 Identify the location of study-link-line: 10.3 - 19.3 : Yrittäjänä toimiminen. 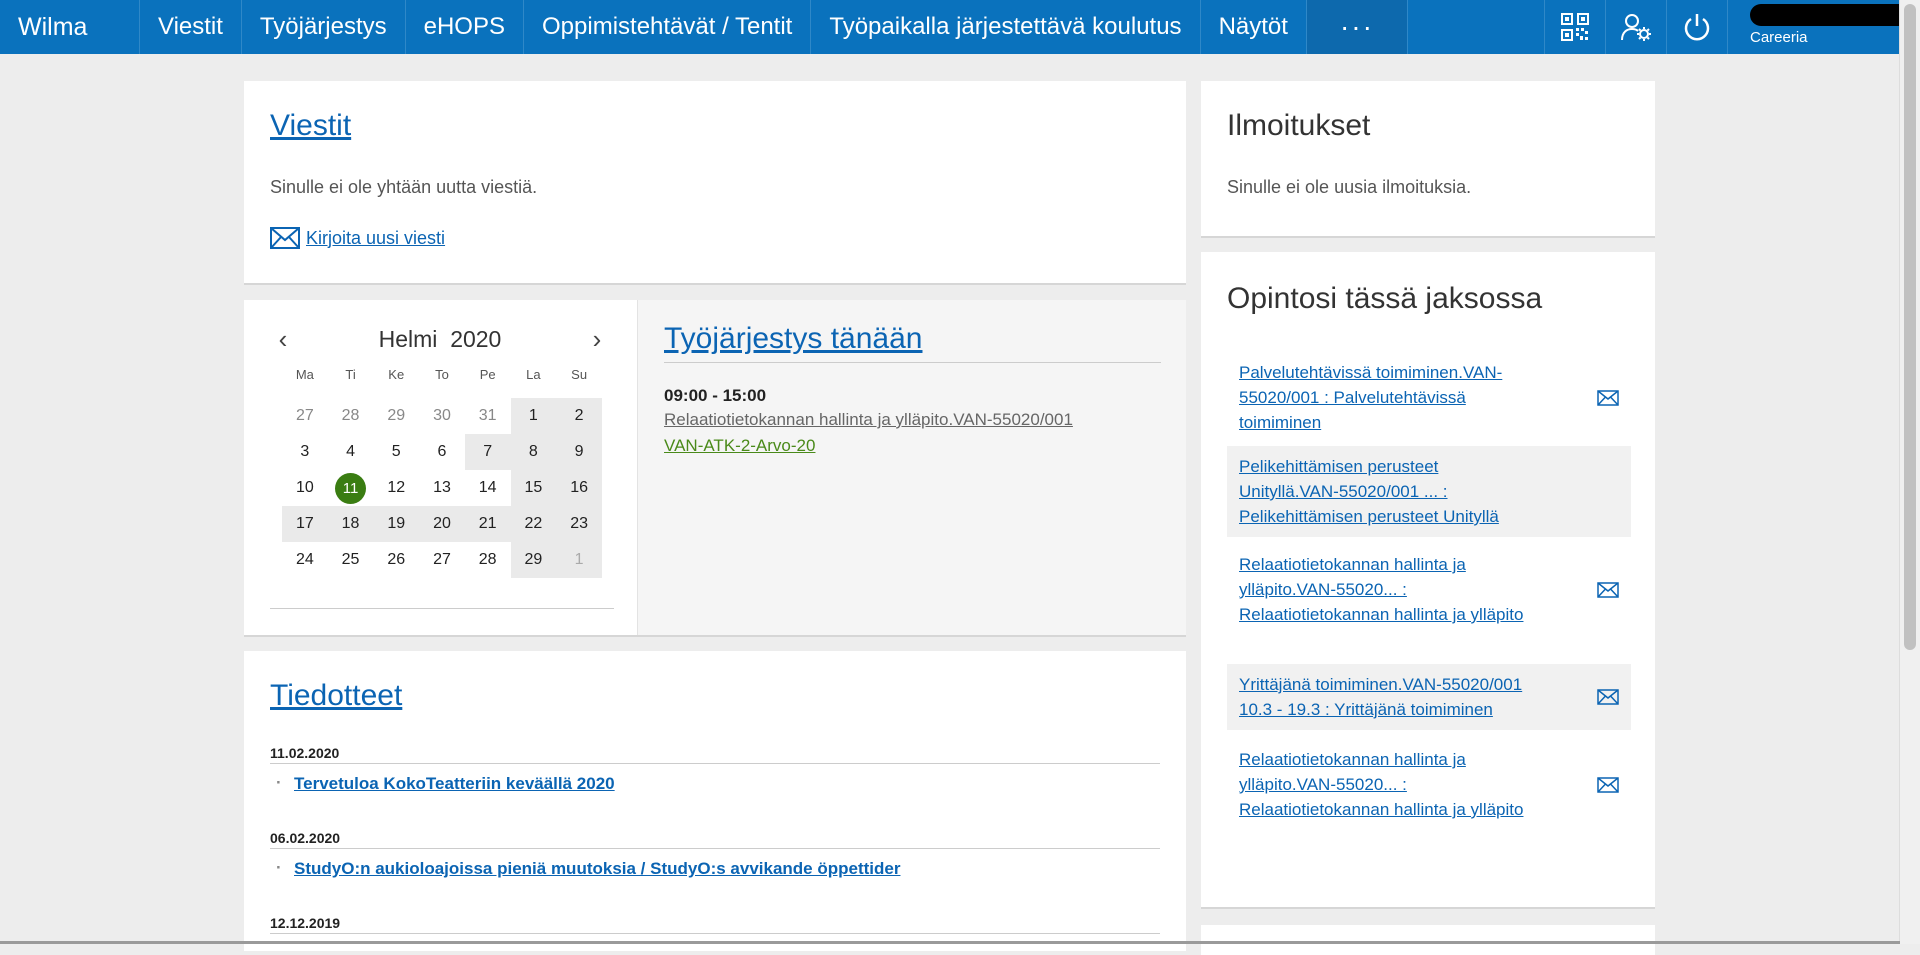
(1366, 709).